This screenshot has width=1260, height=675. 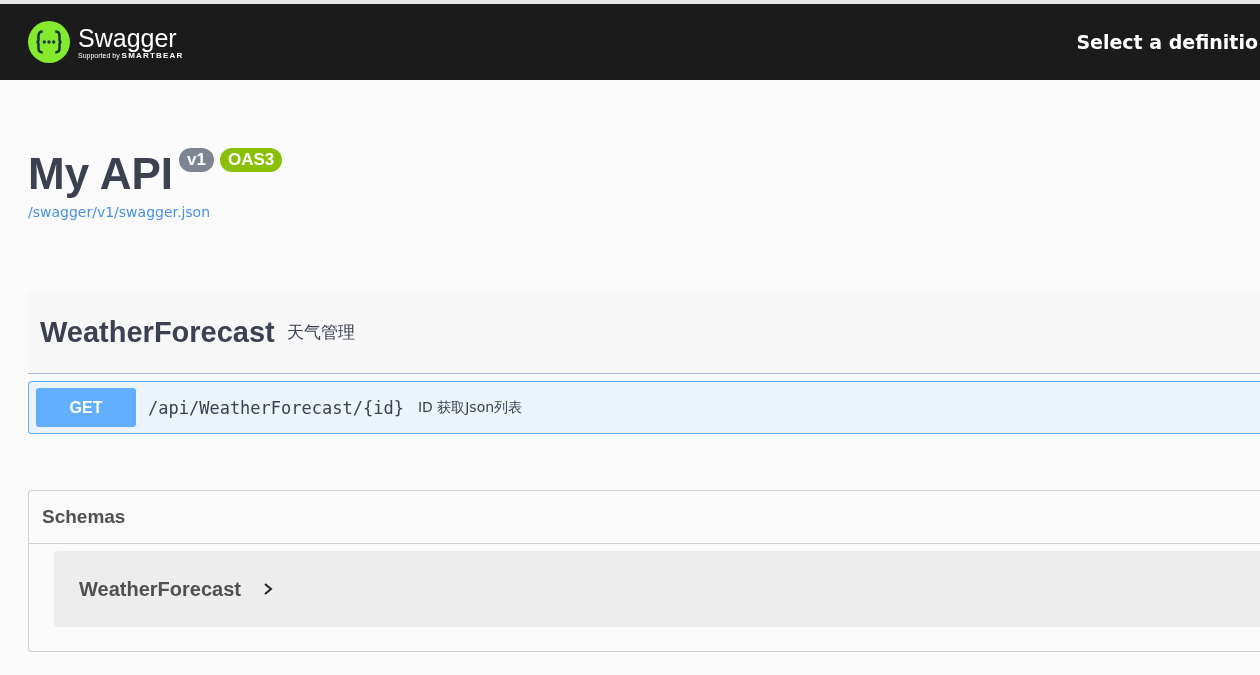 I want to click on definition-label: Select a definitio, so click(x=1167, y=42).